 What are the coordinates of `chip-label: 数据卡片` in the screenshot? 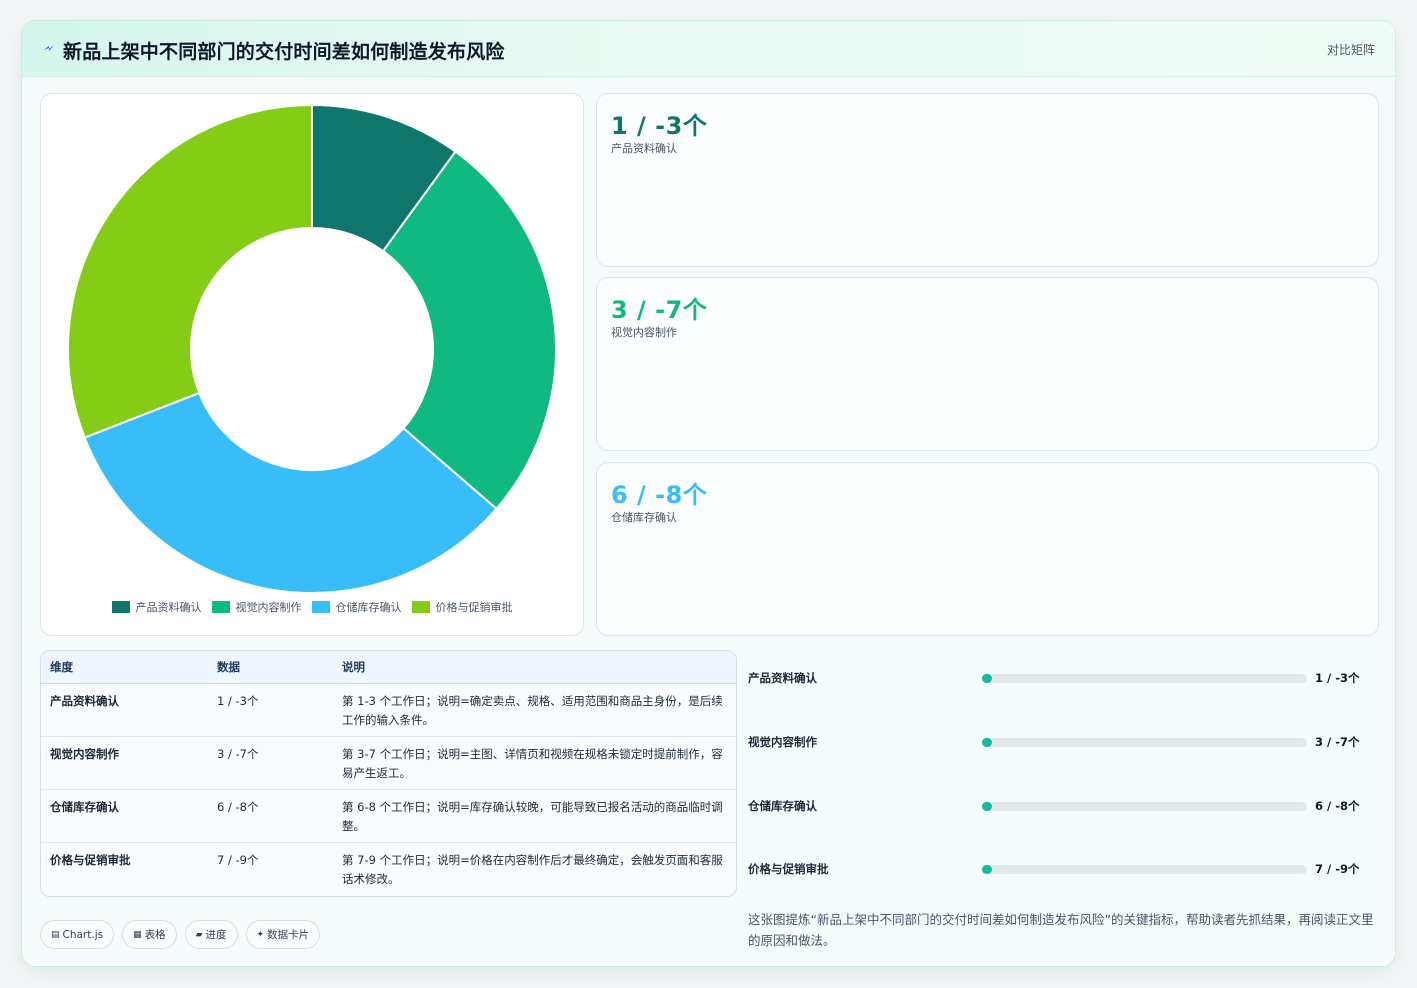 It's located at (288, 935).